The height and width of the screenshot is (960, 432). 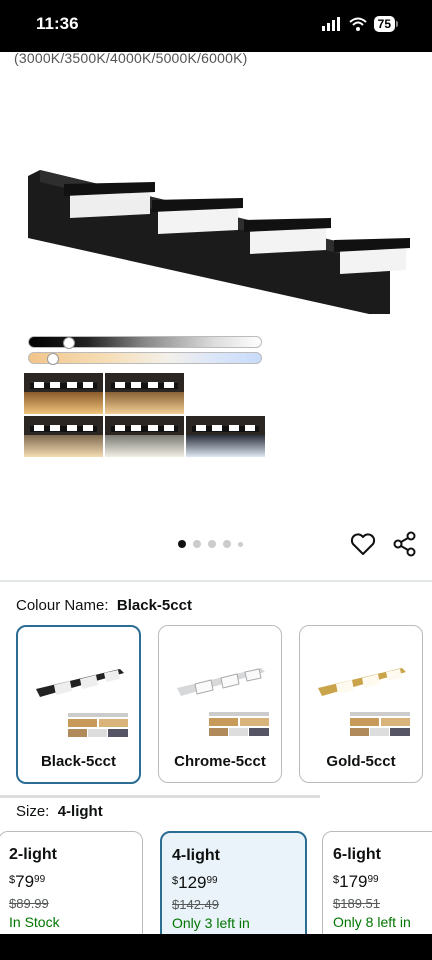 I want to click on size-option-name: 2-light, so click(x=33, y=854).